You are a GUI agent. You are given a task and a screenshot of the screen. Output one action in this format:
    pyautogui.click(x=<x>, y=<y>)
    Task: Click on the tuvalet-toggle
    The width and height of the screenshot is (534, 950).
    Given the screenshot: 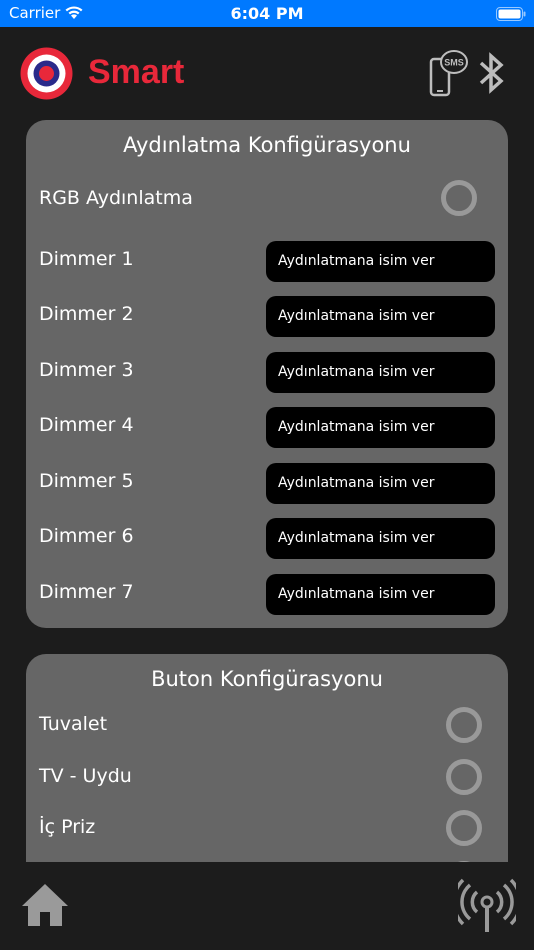 What is the action you would take?
    pyautogui.click(x=464, y=725)
    